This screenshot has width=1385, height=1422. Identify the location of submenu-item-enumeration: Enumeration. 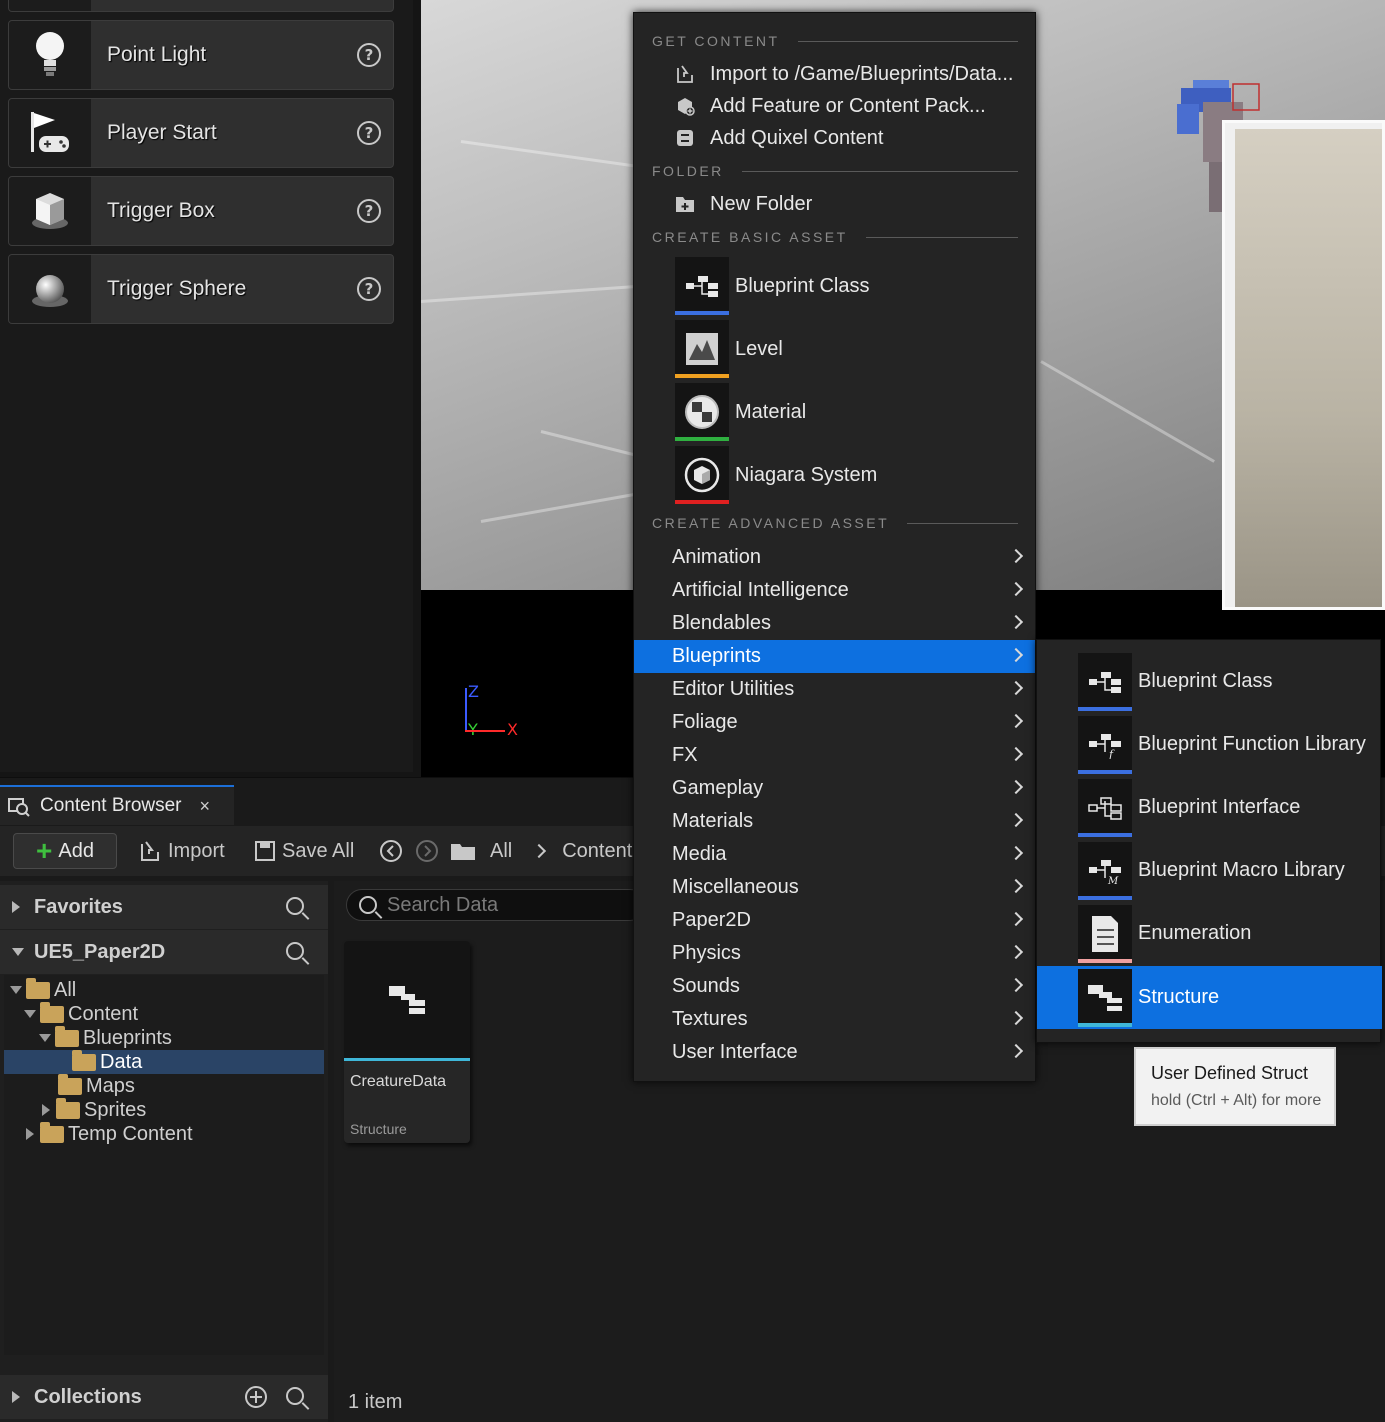
(1209, 933).